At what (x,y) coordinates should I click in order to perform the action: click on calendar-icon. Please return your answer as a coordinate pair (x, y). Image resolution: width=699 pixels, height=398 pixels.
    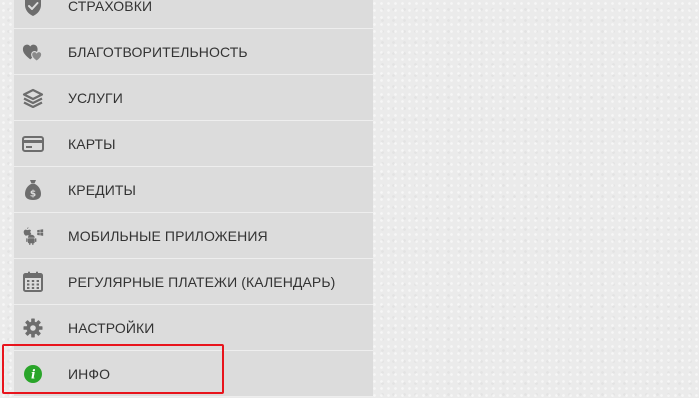
    Looking at the image, I should click on (33, 282).